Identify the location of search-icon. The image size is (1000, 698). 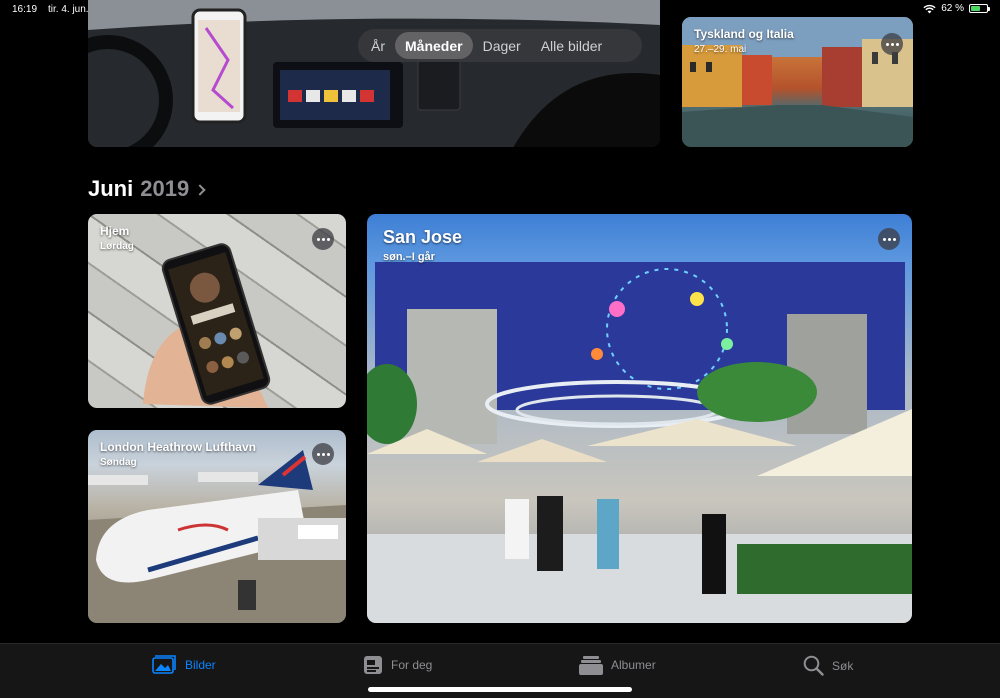
(813, 665).